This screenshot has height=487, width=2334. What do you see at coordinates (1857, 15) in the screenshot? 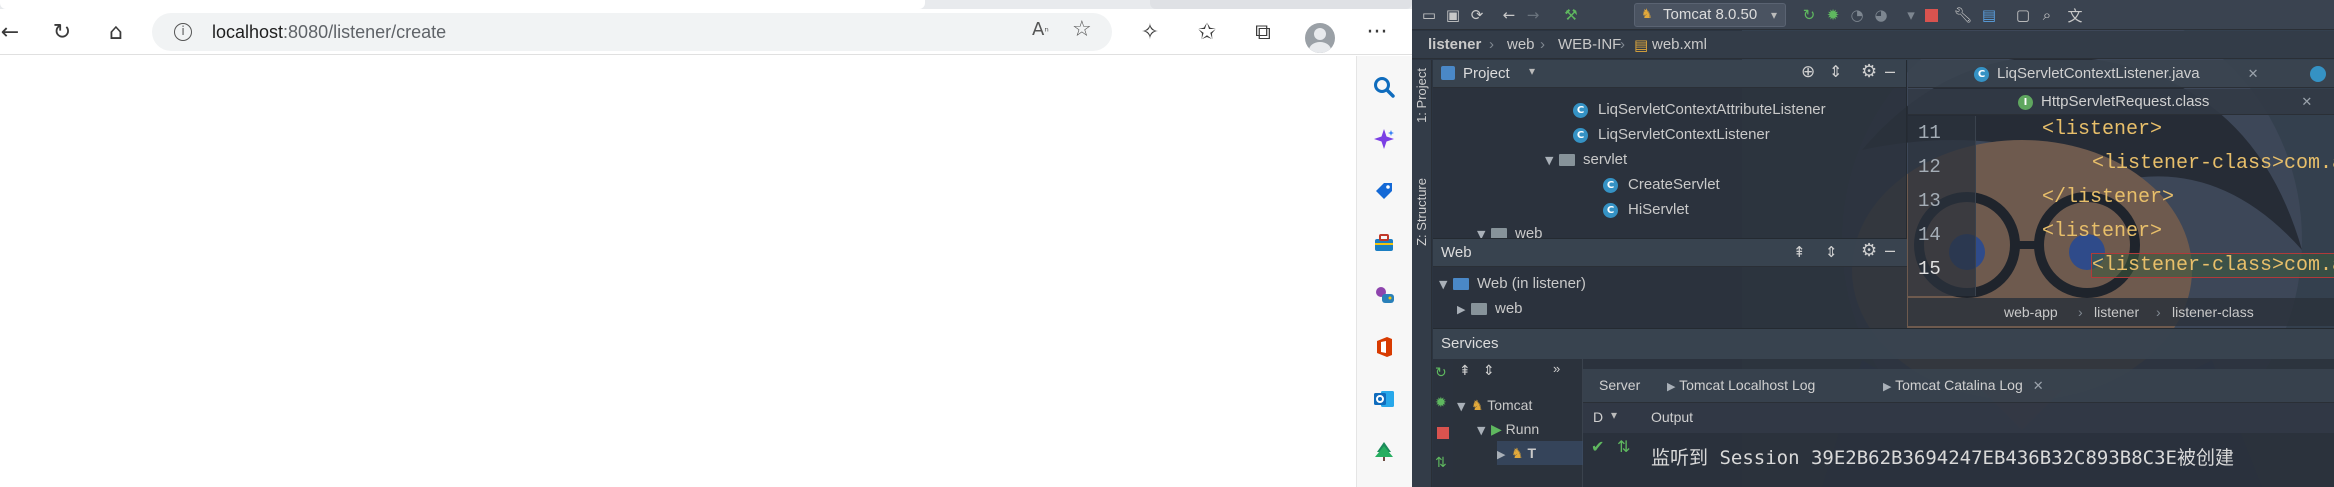
I see `coverage-icon: ◔` at bounding box center [1857, 15].